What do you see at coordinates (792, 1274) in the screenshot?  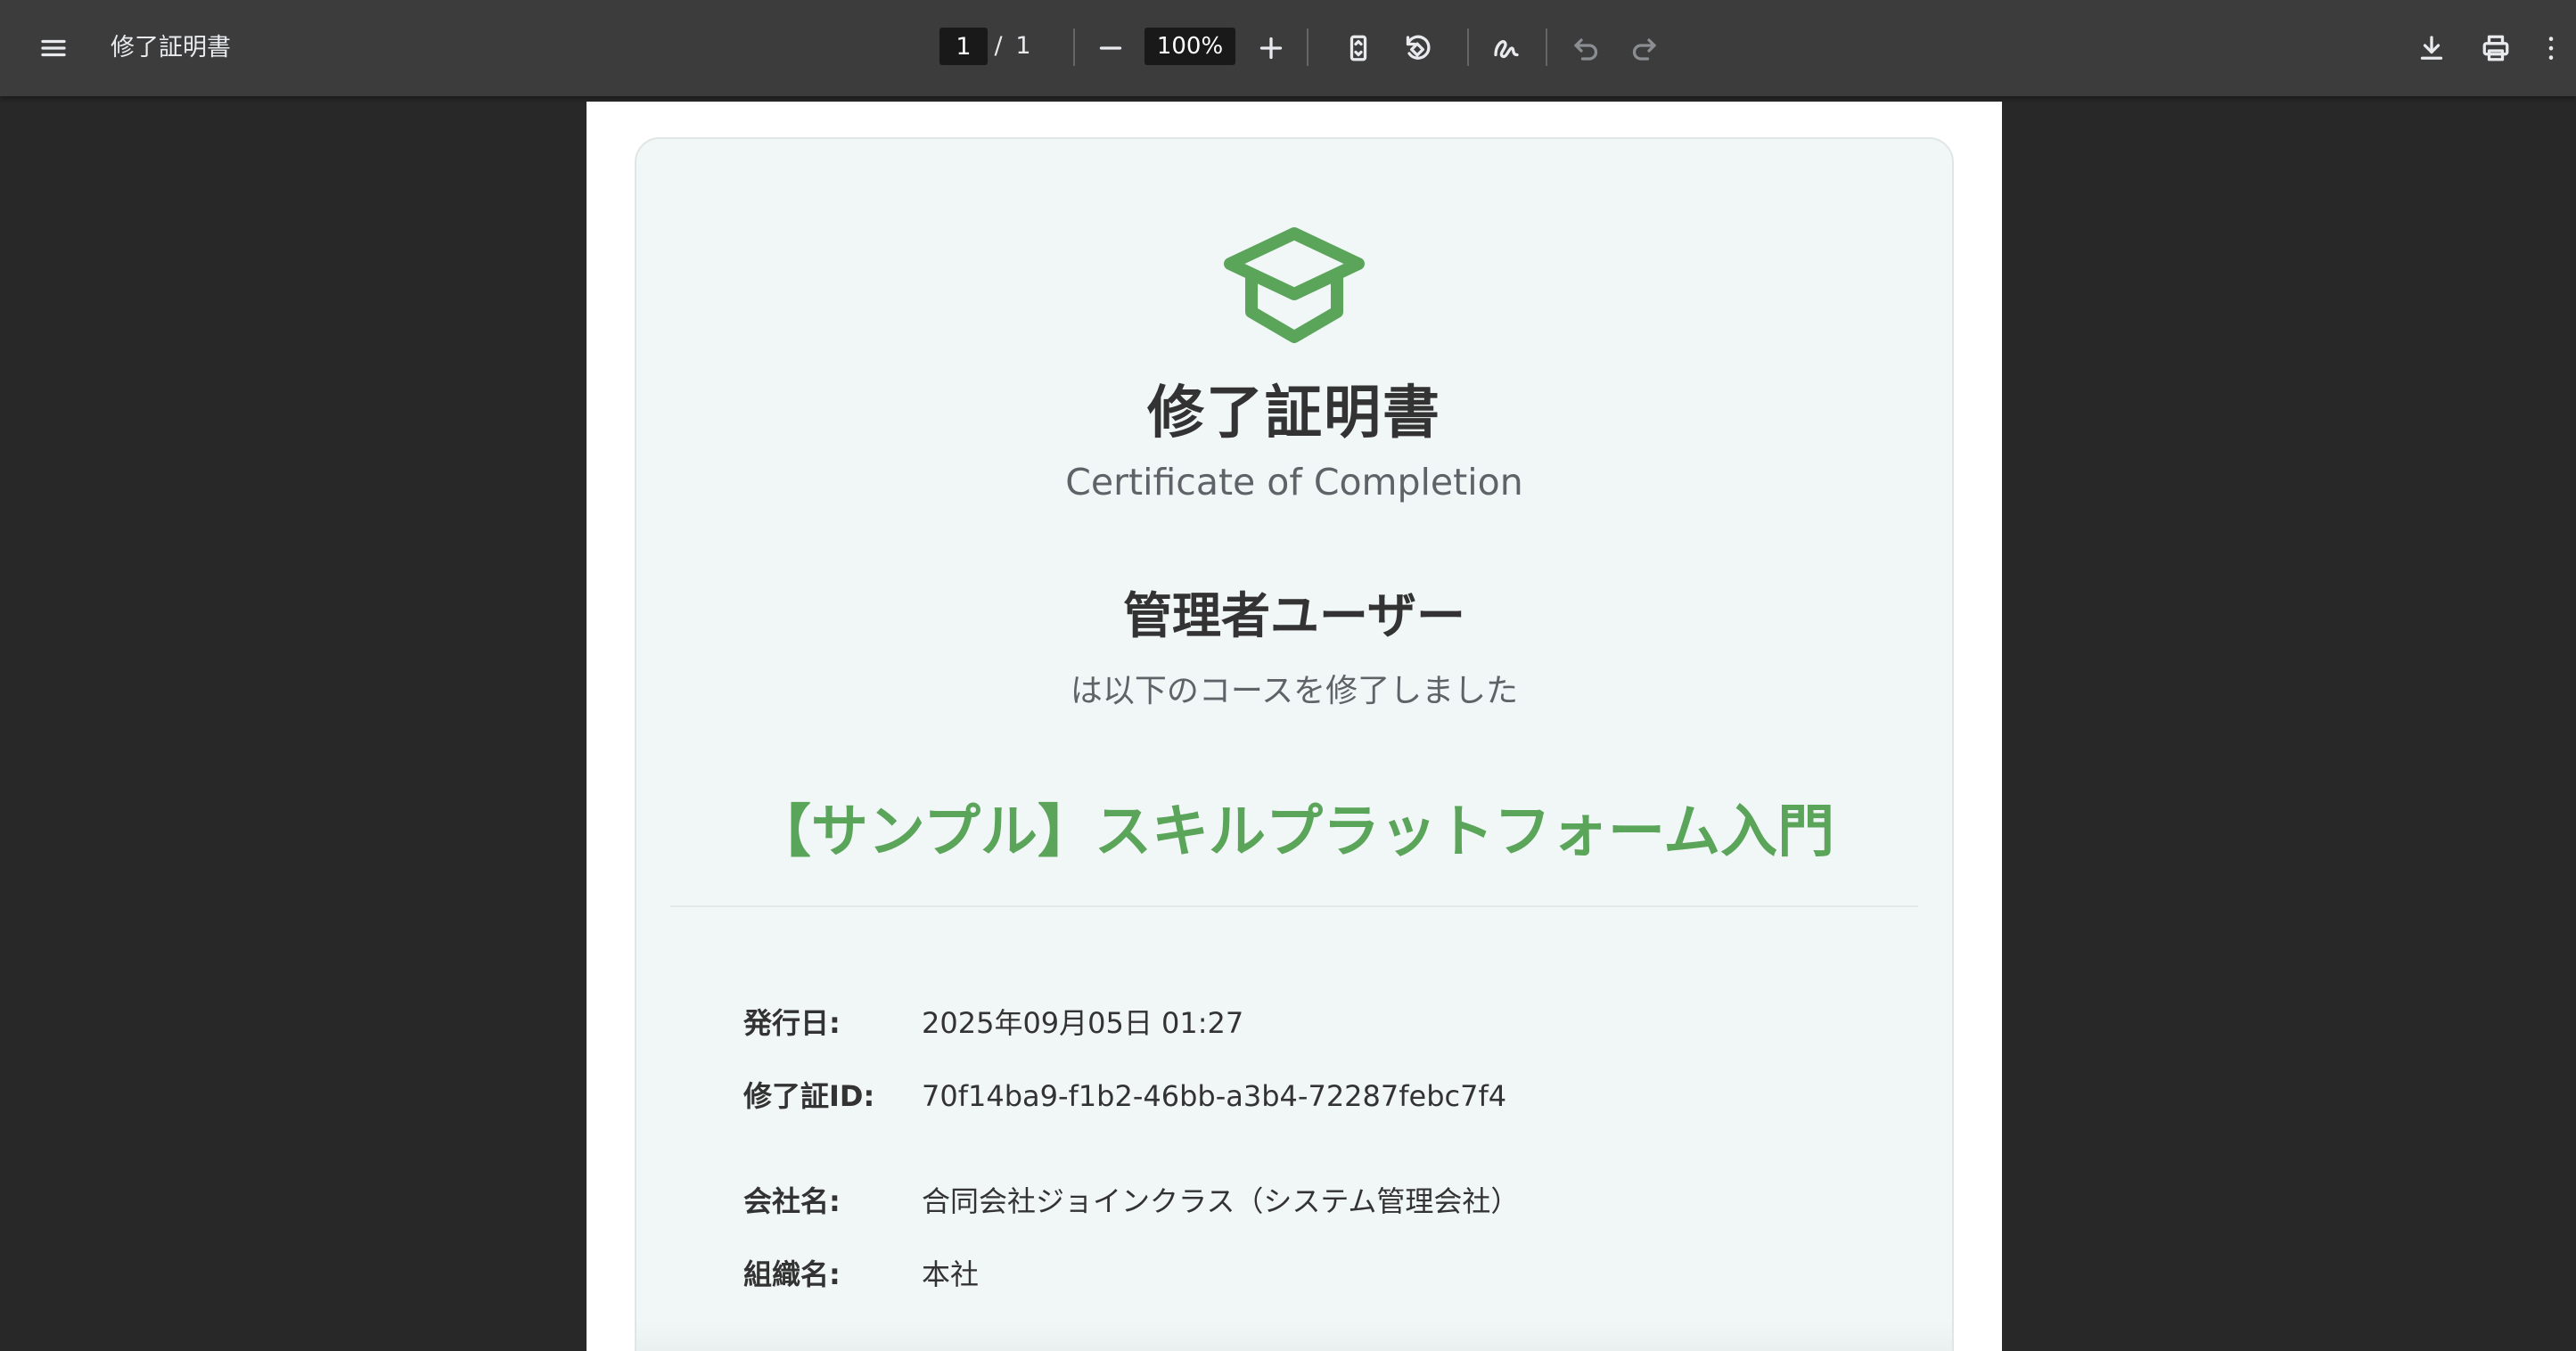 I see `organization-label: 組織名:` at bounding box center [792, 1274].